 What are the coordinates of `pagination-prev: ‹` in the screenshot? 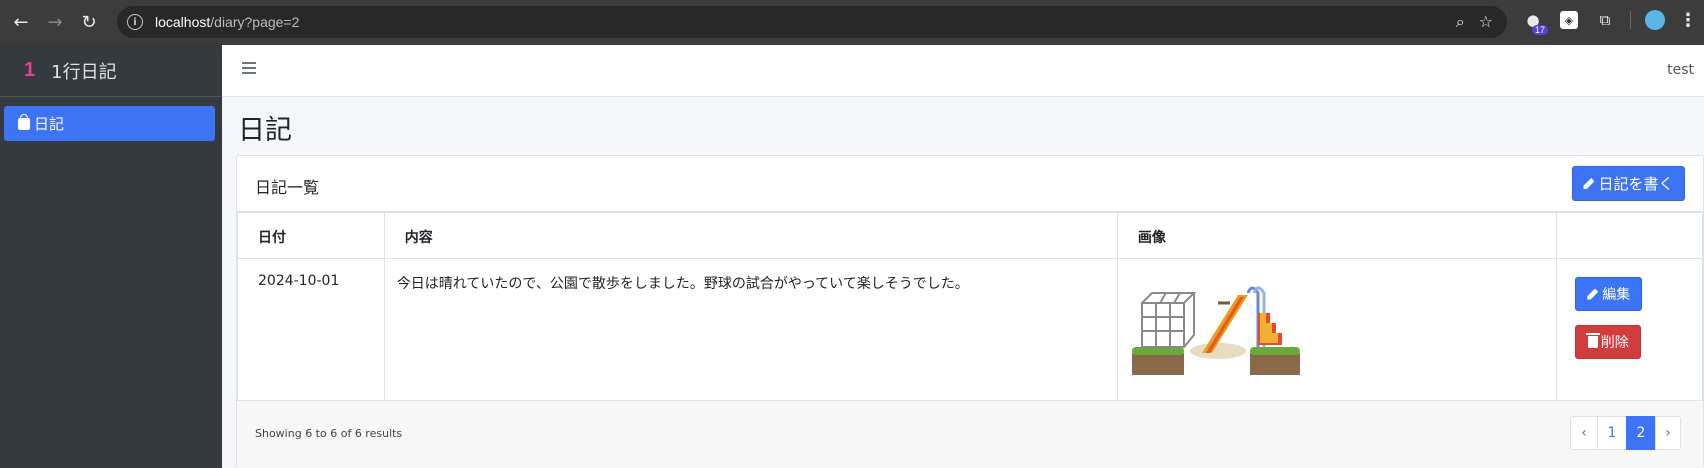 It's located at (1584, 433).